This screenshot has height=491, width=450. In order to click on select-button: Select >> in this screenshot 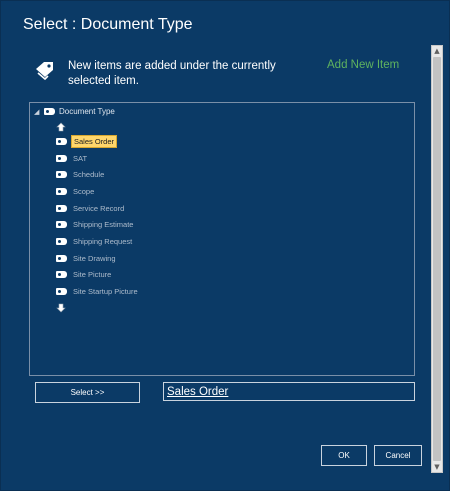, I will do `click(87, 392)`.